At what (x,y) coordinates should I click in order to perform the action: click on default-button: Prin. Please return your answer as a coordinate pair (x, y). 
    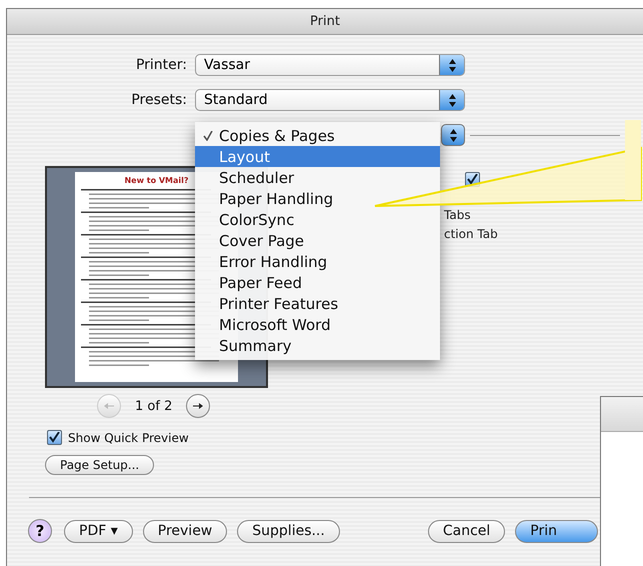
    Looking at the image, I should click on (556, 531).